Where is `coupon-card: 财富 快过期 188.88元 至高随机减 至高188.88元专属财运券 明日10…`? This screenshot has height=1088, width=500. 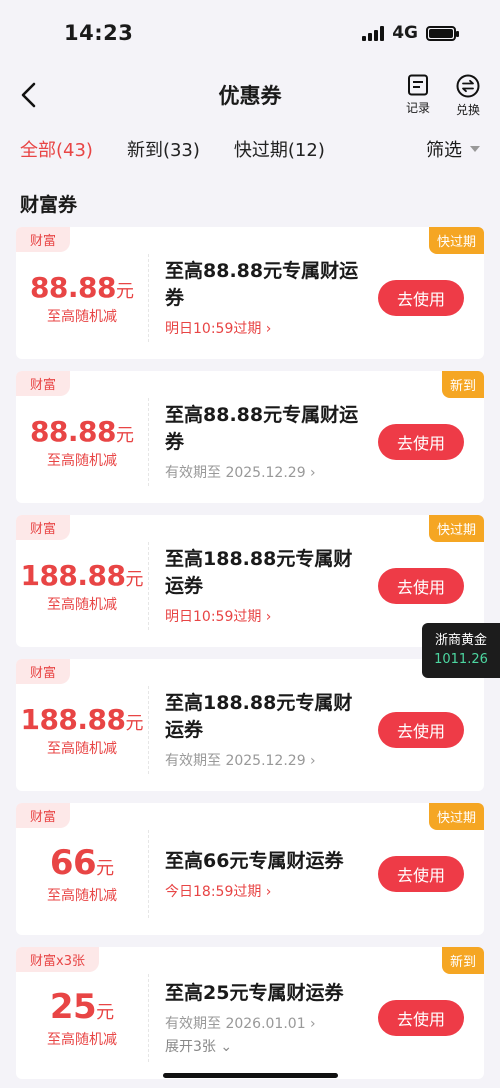
coupon-card: 财富 快过期 188.88元 至高随机减 至高188.88元专属财运券 明日10… is located at coordinates (250, 581).